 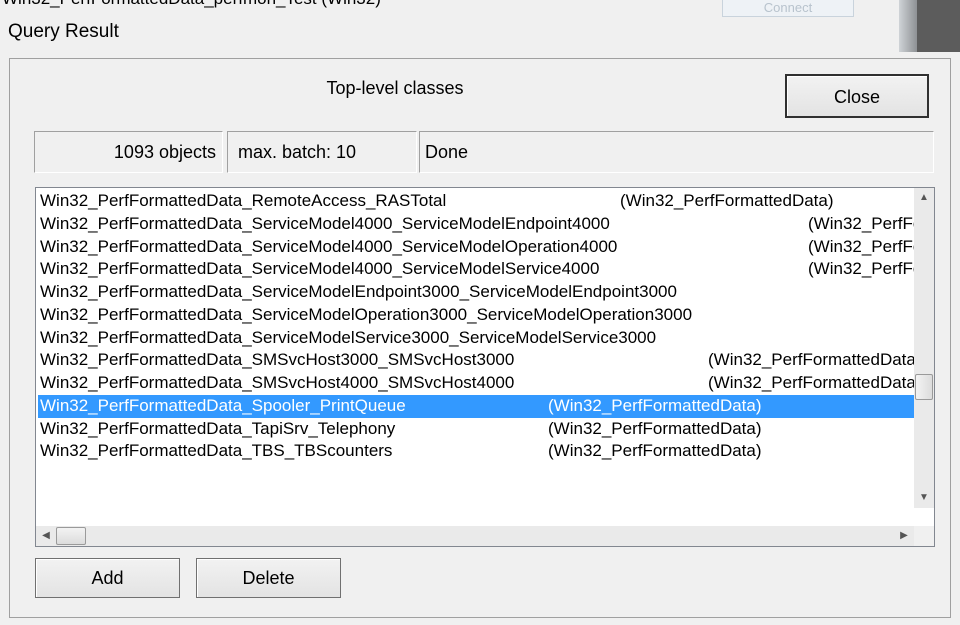 What do you see at coordinates (904, 536) in the screenshot?
I see `scroll-right-icon: ▶` at bounding box center [904, 536].